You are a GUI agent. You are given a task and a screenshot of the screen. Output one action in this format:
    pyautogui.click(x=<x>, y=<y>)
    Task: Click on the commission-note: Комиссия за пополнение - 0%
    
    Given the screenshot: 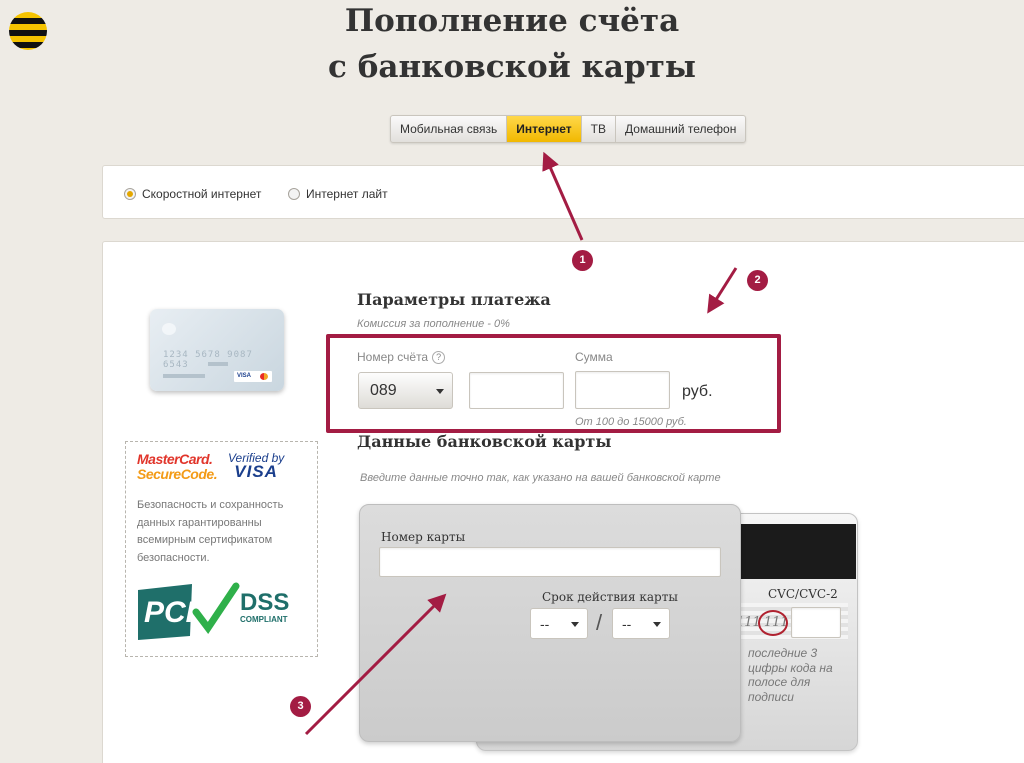 What is the action you would take?
    pyautogui.click(x=433, y=324)
    